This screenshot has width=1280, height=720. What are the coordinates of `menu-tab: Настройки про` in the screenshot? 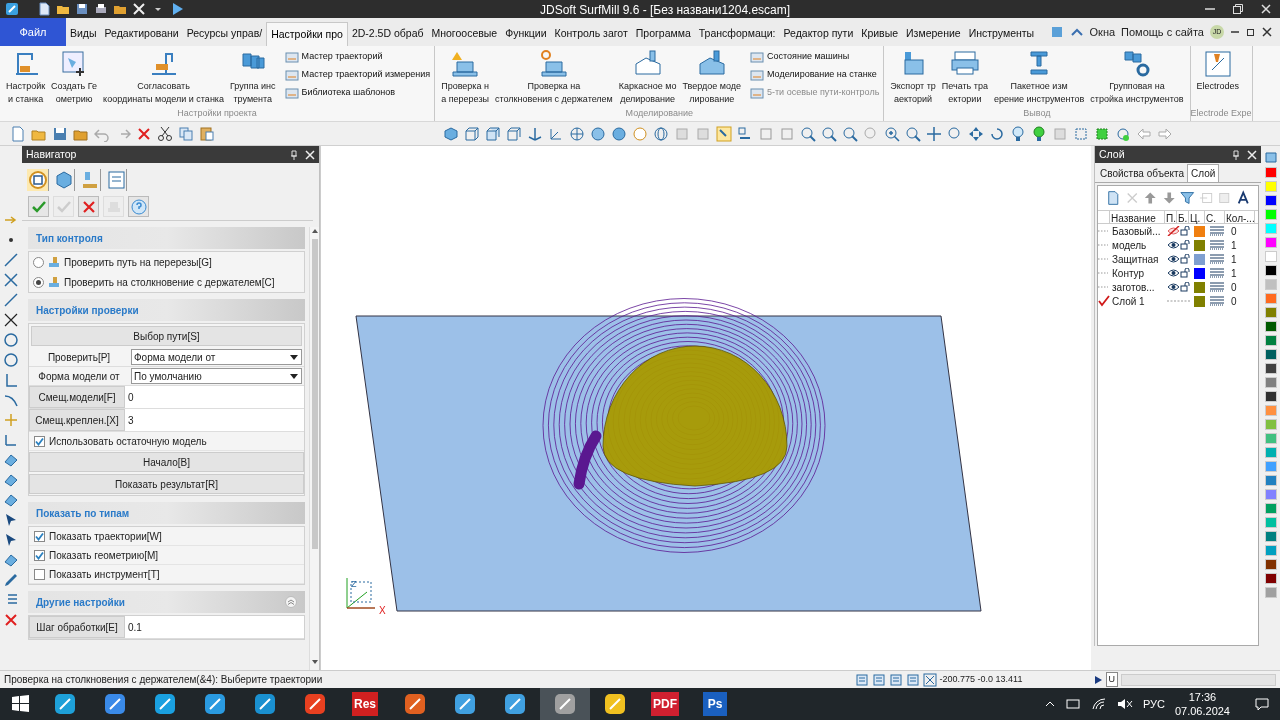 It's located at (307, 34).